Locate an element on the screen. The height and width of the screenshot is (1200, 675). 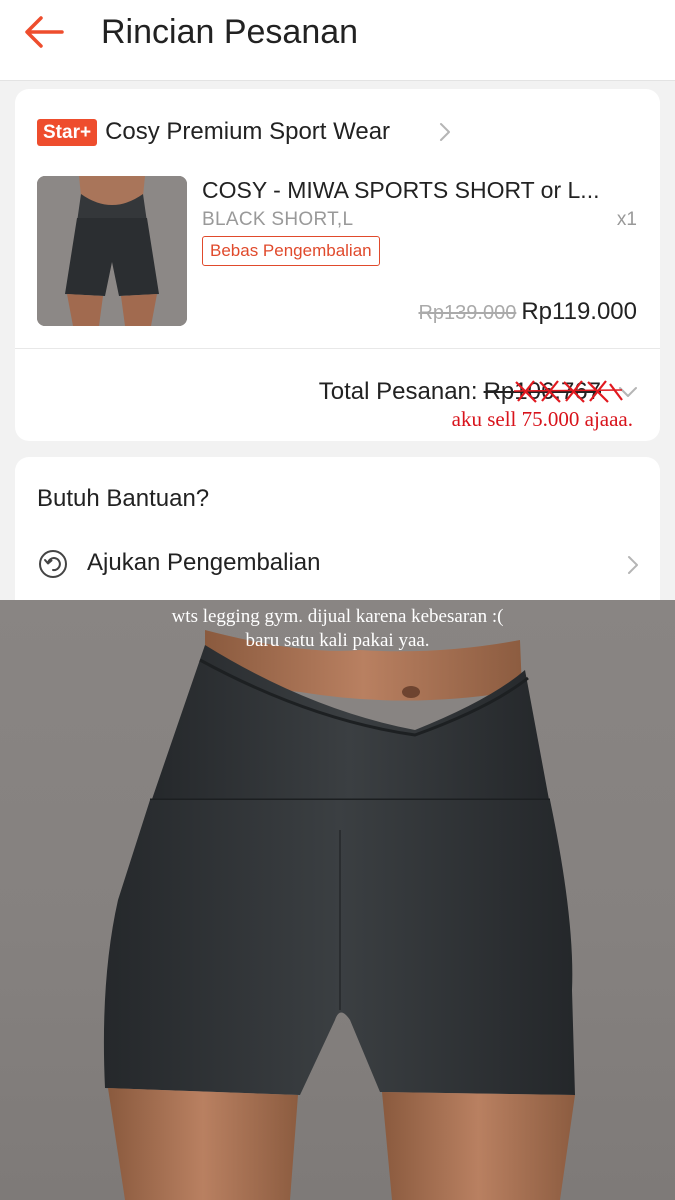
return-icon is located at coordinates (53, 564).